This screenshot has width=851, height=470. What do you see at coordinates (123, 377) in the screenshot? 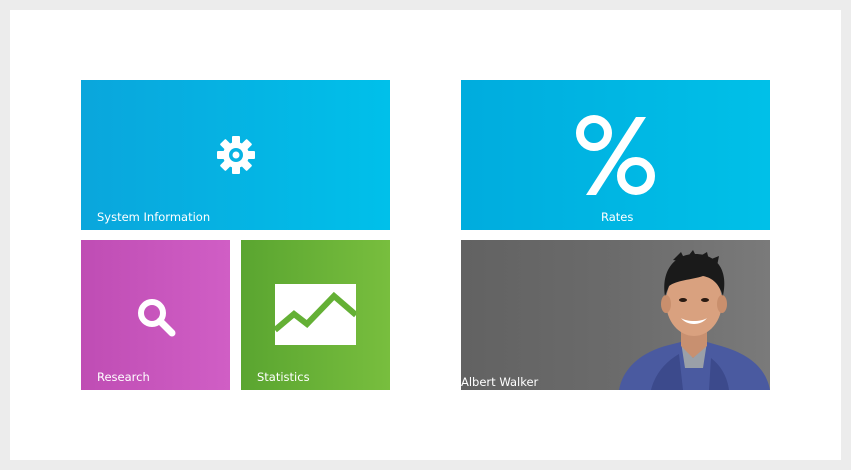
I see `research-label: Research` at bounding box center [123, 377].